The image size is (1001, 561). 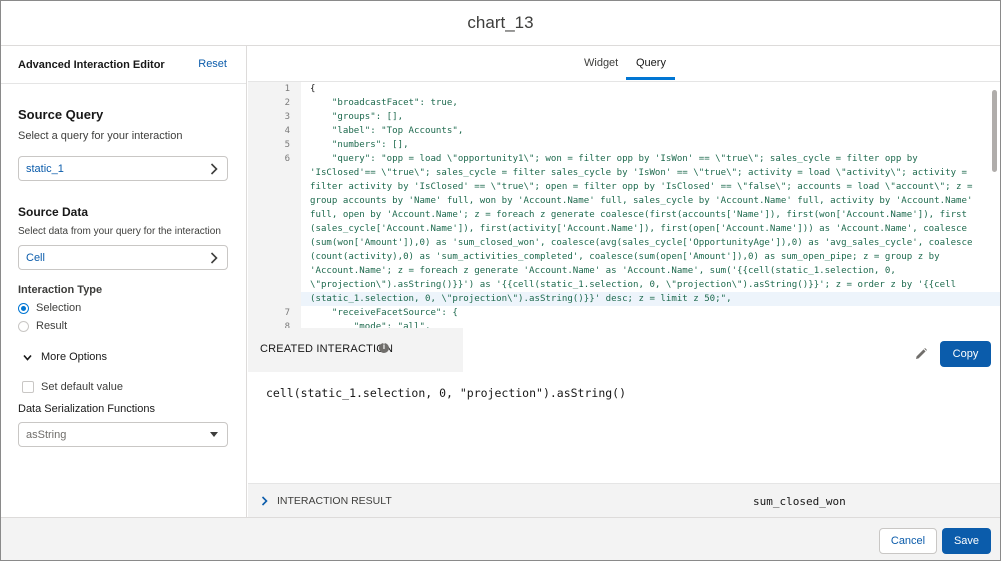 What do you see at coordinates (908, 541) in the screenshot?
I see `cancel-button: Cancel` at bounding box center [908, 541].